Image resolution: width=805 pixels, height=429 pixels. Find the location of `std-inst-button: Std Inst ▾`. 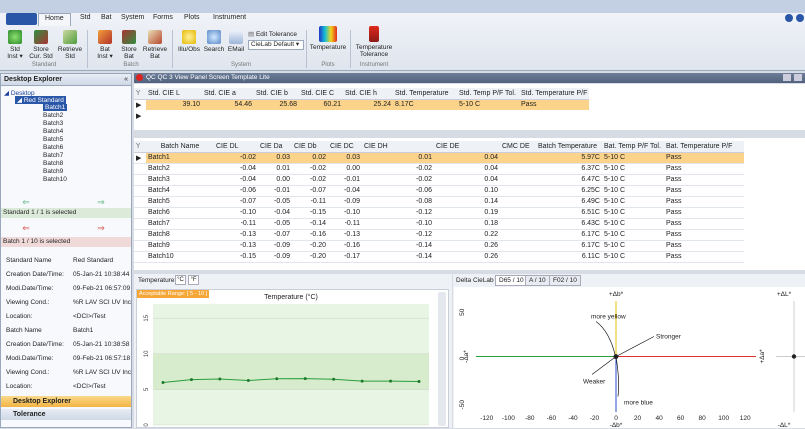

std-inst-button: Std Inst ▾ is located at coordinates (15, 45).